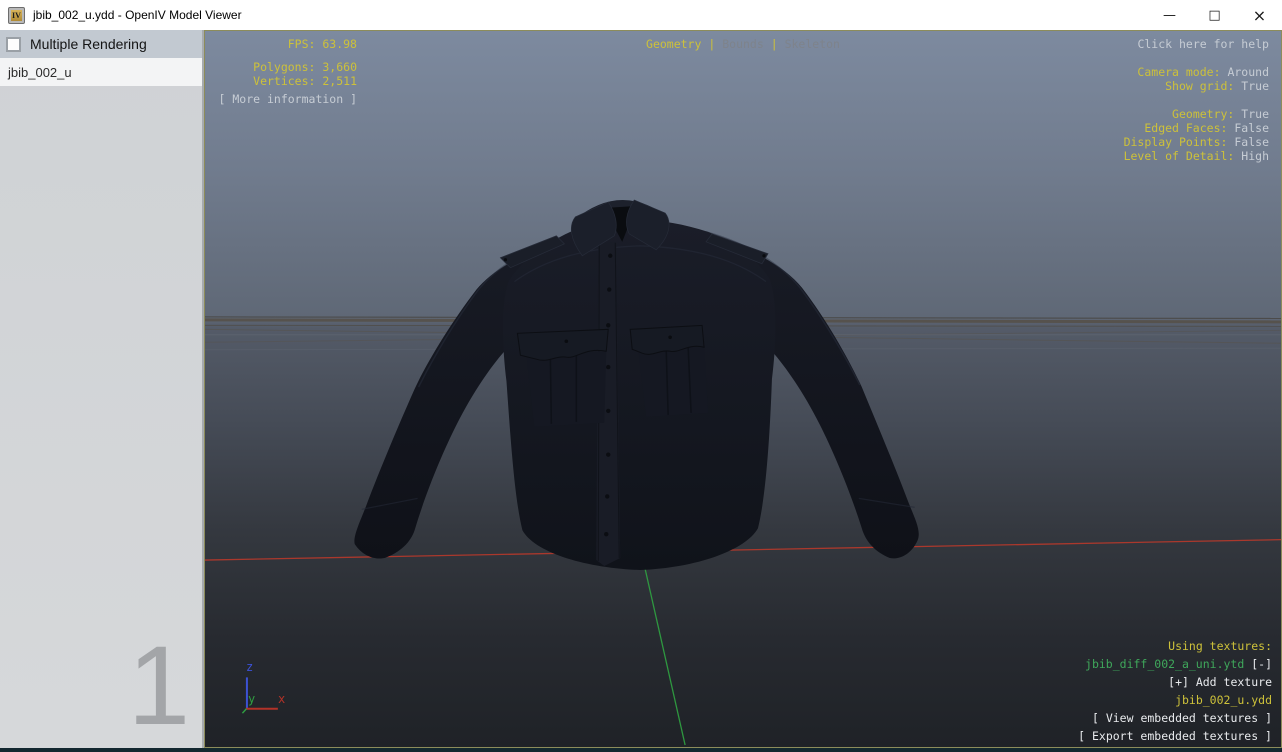  I want to click on axis-z-label: z, so click(250, 667).